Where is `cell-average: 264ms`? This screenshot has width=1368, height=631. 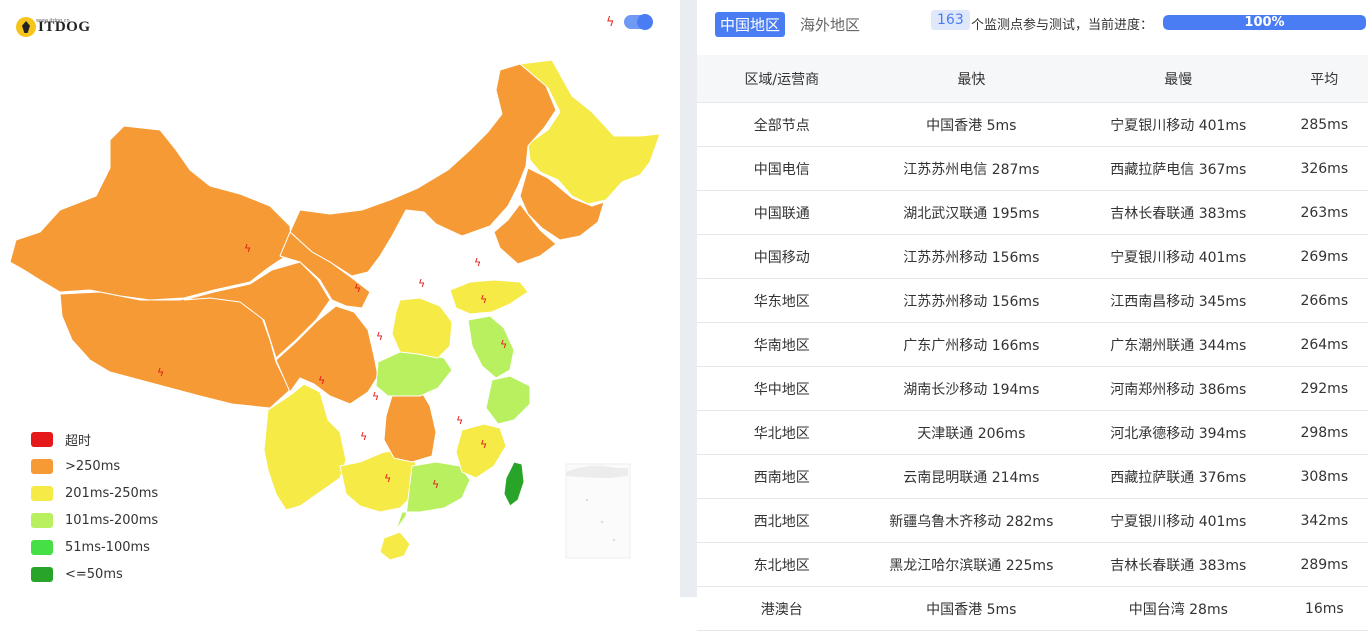
cell-average: 264ms is located at coordinates (1324, 344).